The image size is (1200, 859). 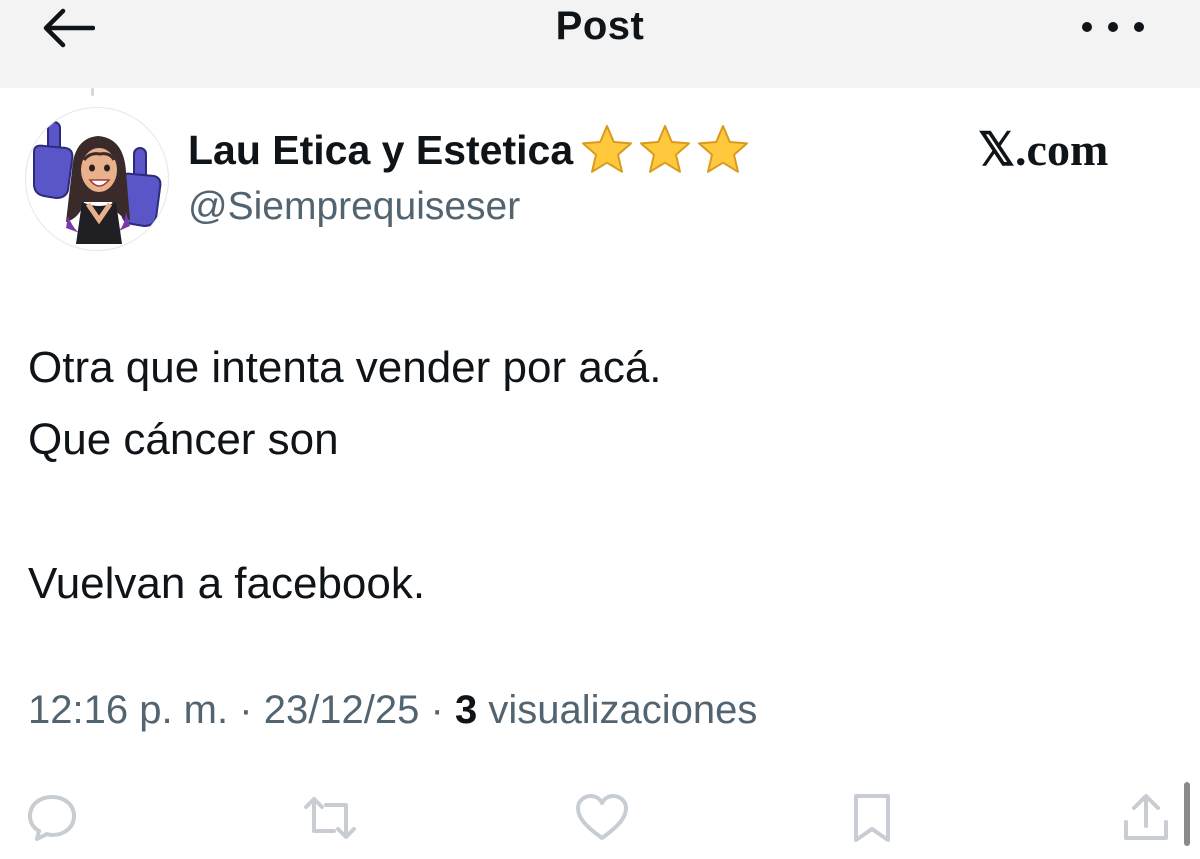 What do you see at coordinates (380, 150) in the screenshot?
I see `author-display-name: Lau Etica y Estetica` at bounding box center [380, 150].